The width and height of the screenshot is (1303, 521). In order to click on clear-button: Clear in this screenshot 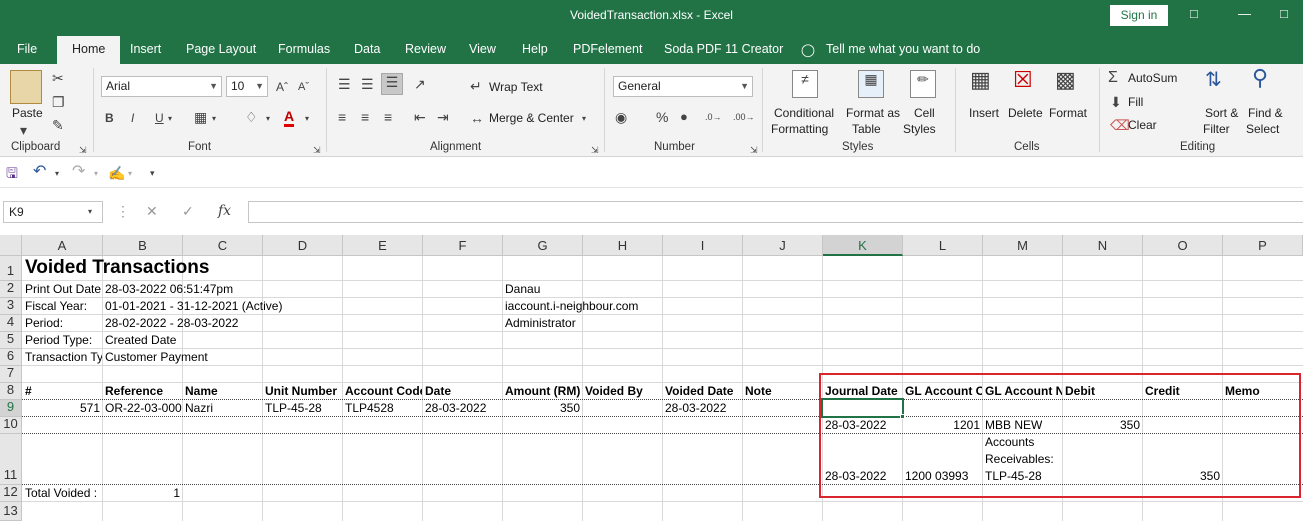, I will do `click(1142, 125)`.